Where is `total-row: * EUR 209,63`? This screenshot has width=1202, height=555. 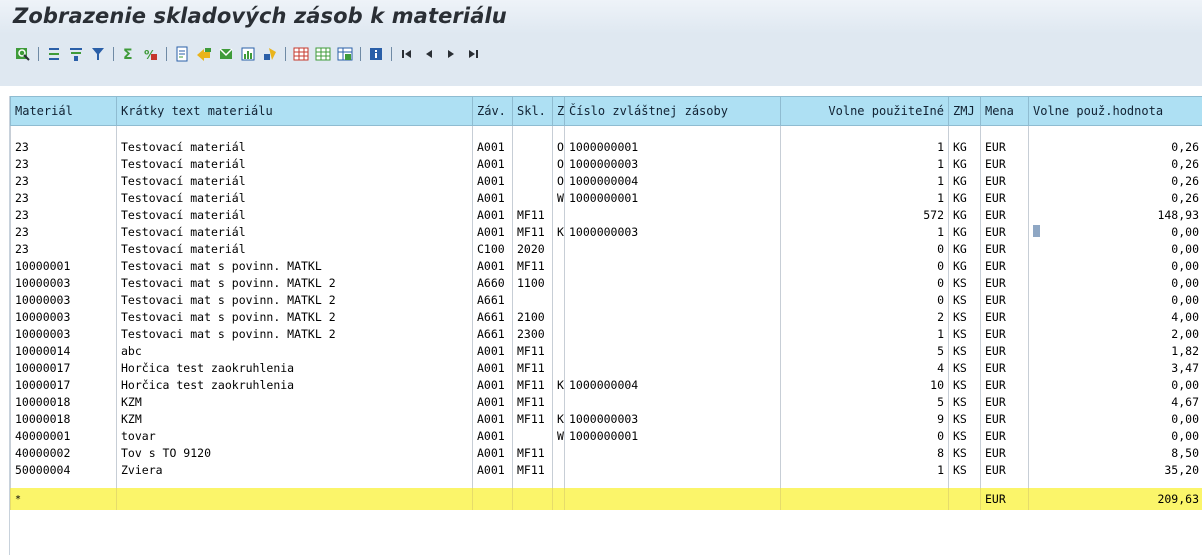
total-row: * EUR 209,63 is located at coordinates (606, 499).